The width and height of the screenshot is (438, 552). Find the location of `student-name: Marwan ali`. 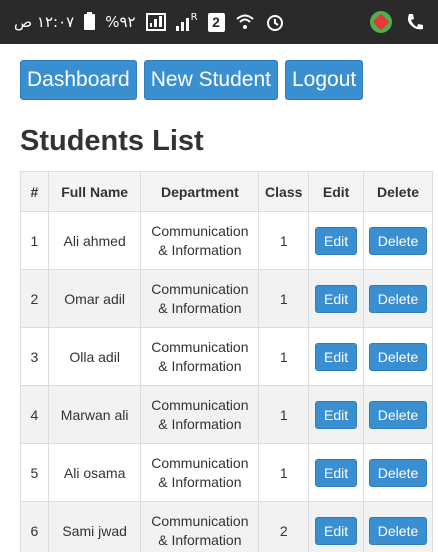

student-name: Marwan ali is located at coordinates (94, 414).